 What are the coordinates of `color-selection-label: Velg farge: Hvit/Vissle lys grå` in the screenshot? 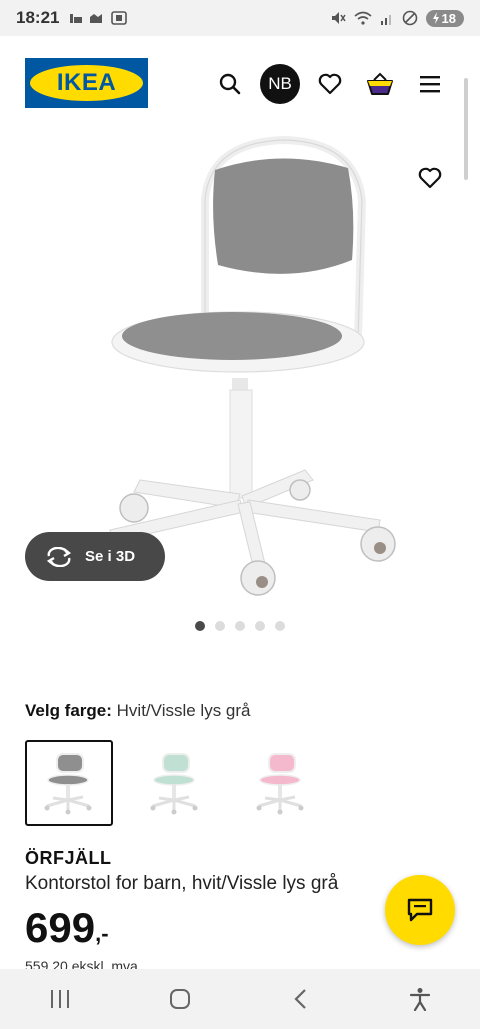 It's located at (138, 711).